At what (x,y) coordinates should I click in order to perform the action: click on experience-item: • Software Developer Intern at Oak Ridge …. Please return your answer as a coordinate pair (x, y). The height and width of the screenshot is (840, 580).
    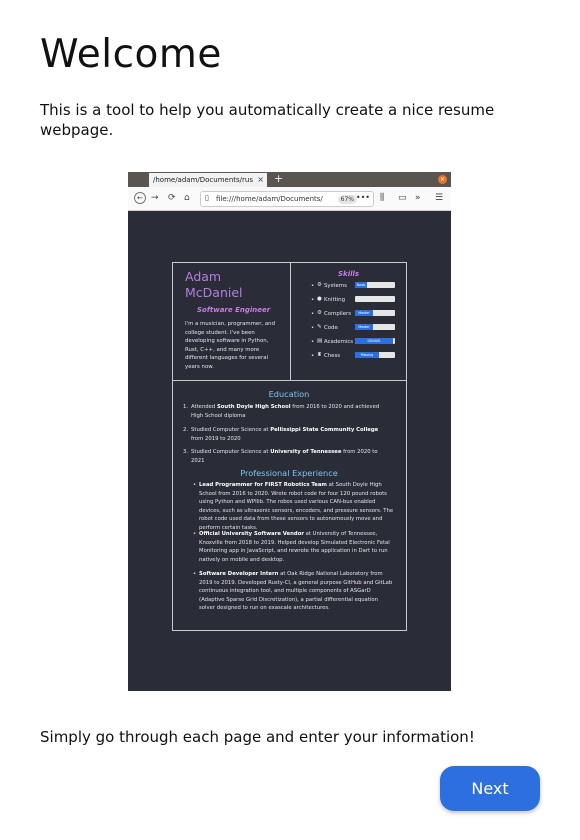
    Looking at the image, I should click on (293, 591).